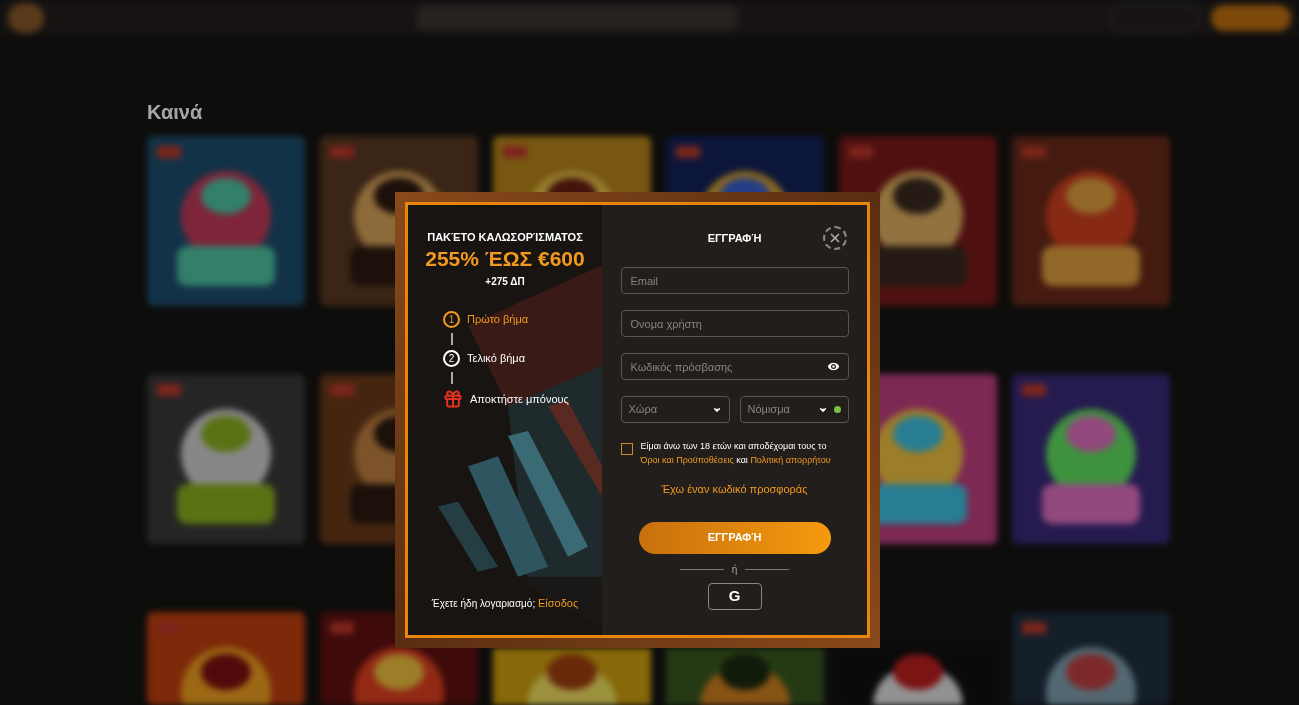 The width and height of the screenshot is (1299, 705). What do you see at coordinates (734, 366) in the screenshot?
I see `password-field: Κωδικός πρόσβασης` at bounding box center [734, 366].